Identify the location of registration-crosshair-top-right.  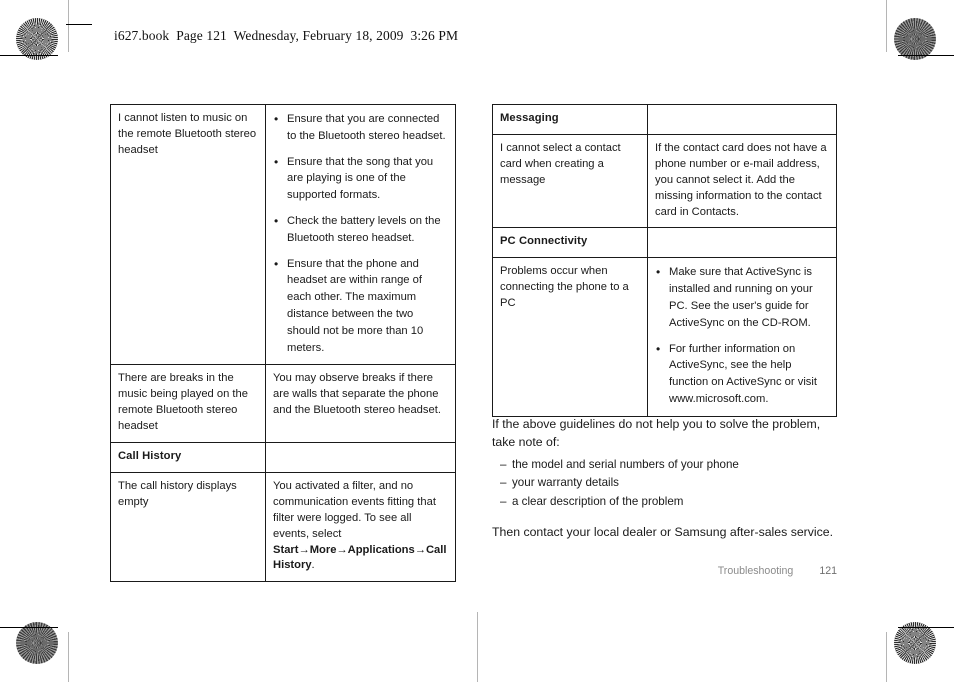
(863, 37).